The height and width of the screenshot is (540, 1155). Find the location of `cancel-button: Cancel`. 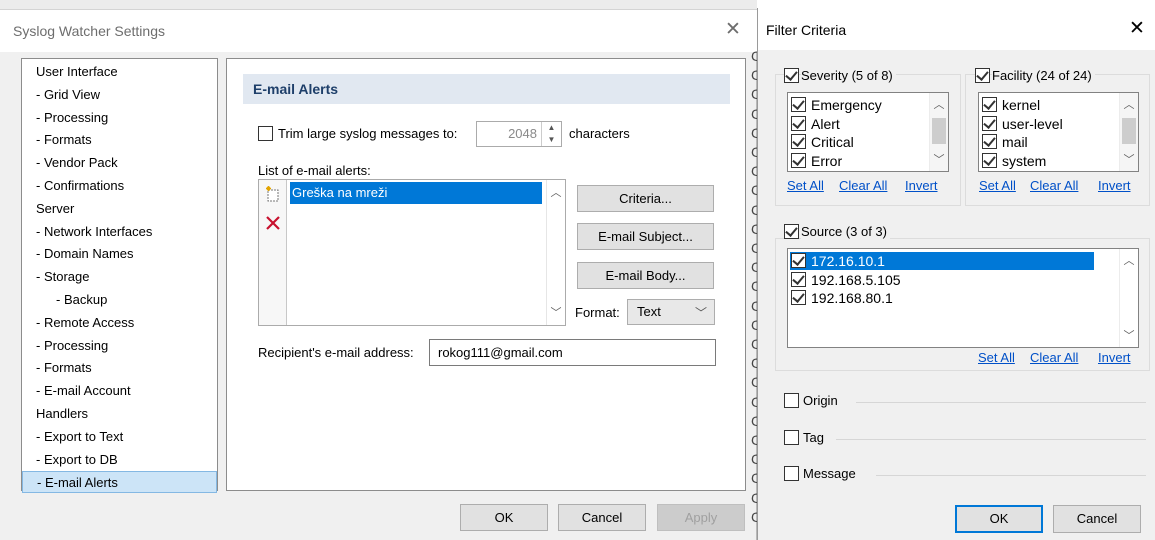

cancel-button: Cancel is located at coordinates (602, 517).